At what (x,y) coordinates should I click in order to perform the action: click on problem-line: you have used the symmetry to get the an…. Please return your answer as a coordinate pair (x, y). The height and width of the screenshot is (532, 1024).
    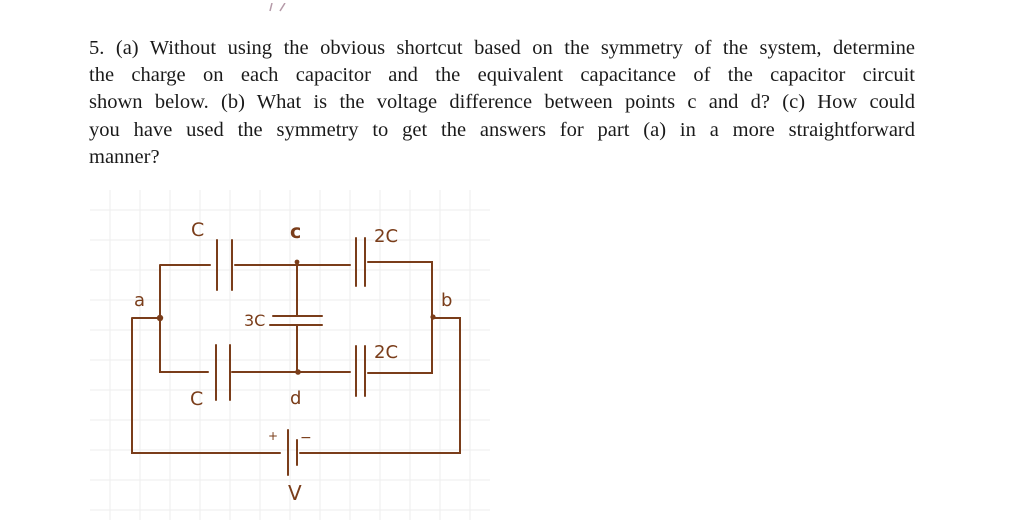
    Looking at the image, I should click on (502, 129).